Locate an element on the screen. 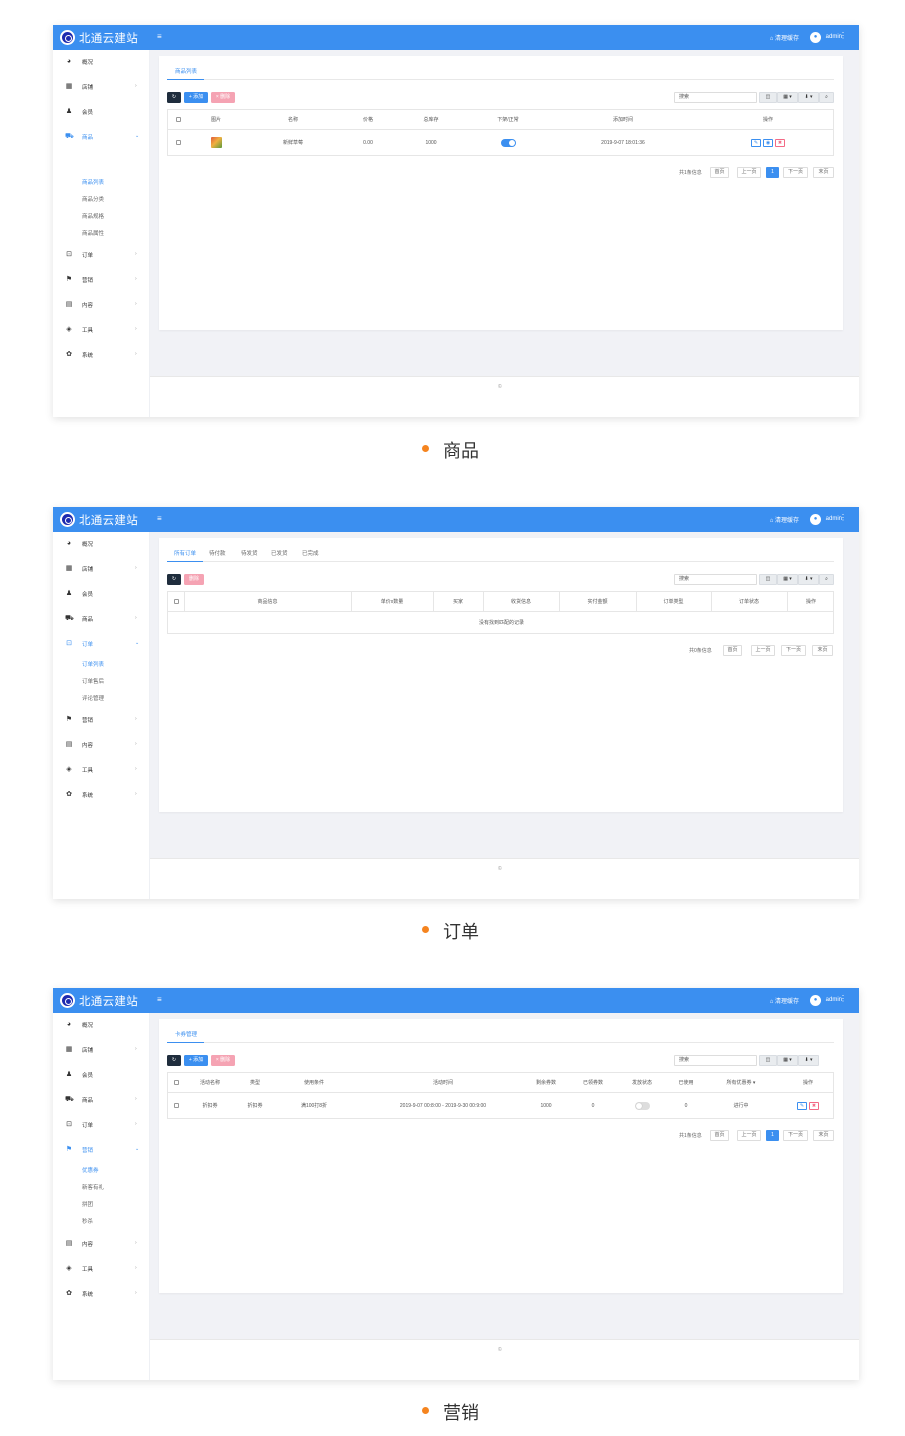  col-used: 已使用 is located at coordinates (686, 1082).